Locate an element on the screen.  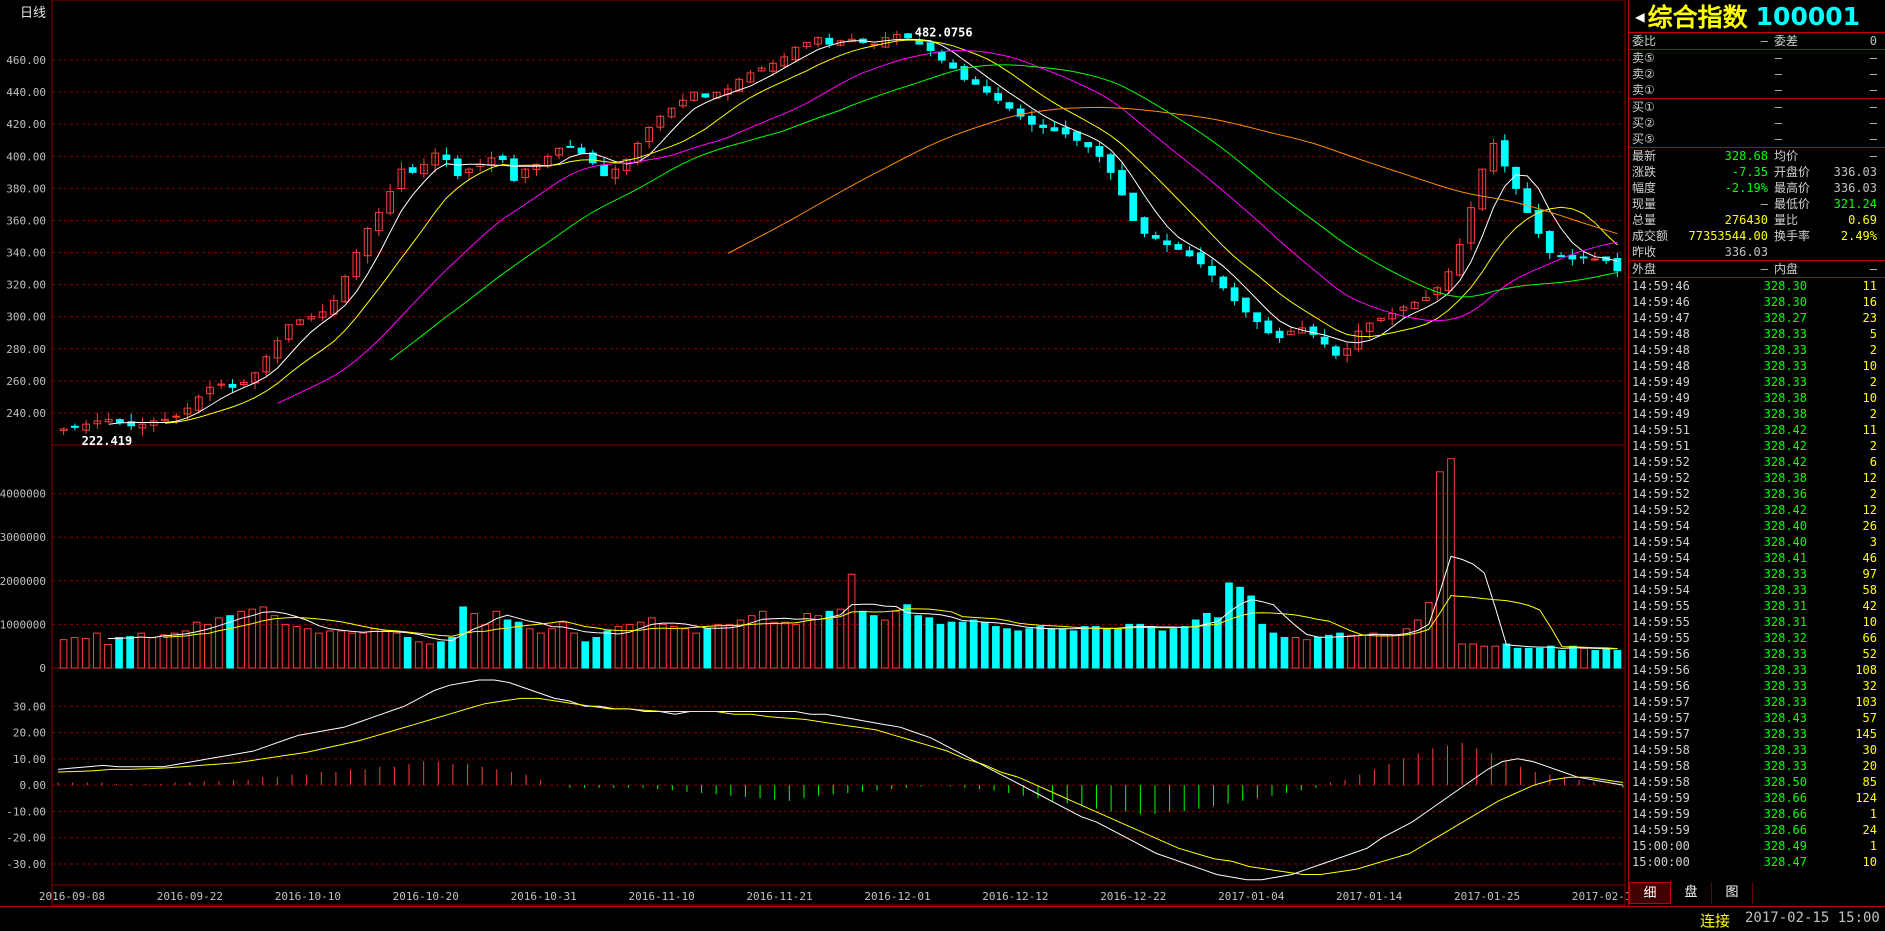
tick-row: 14:59:54 328.40 26 is located at coordinates (1757, 526).